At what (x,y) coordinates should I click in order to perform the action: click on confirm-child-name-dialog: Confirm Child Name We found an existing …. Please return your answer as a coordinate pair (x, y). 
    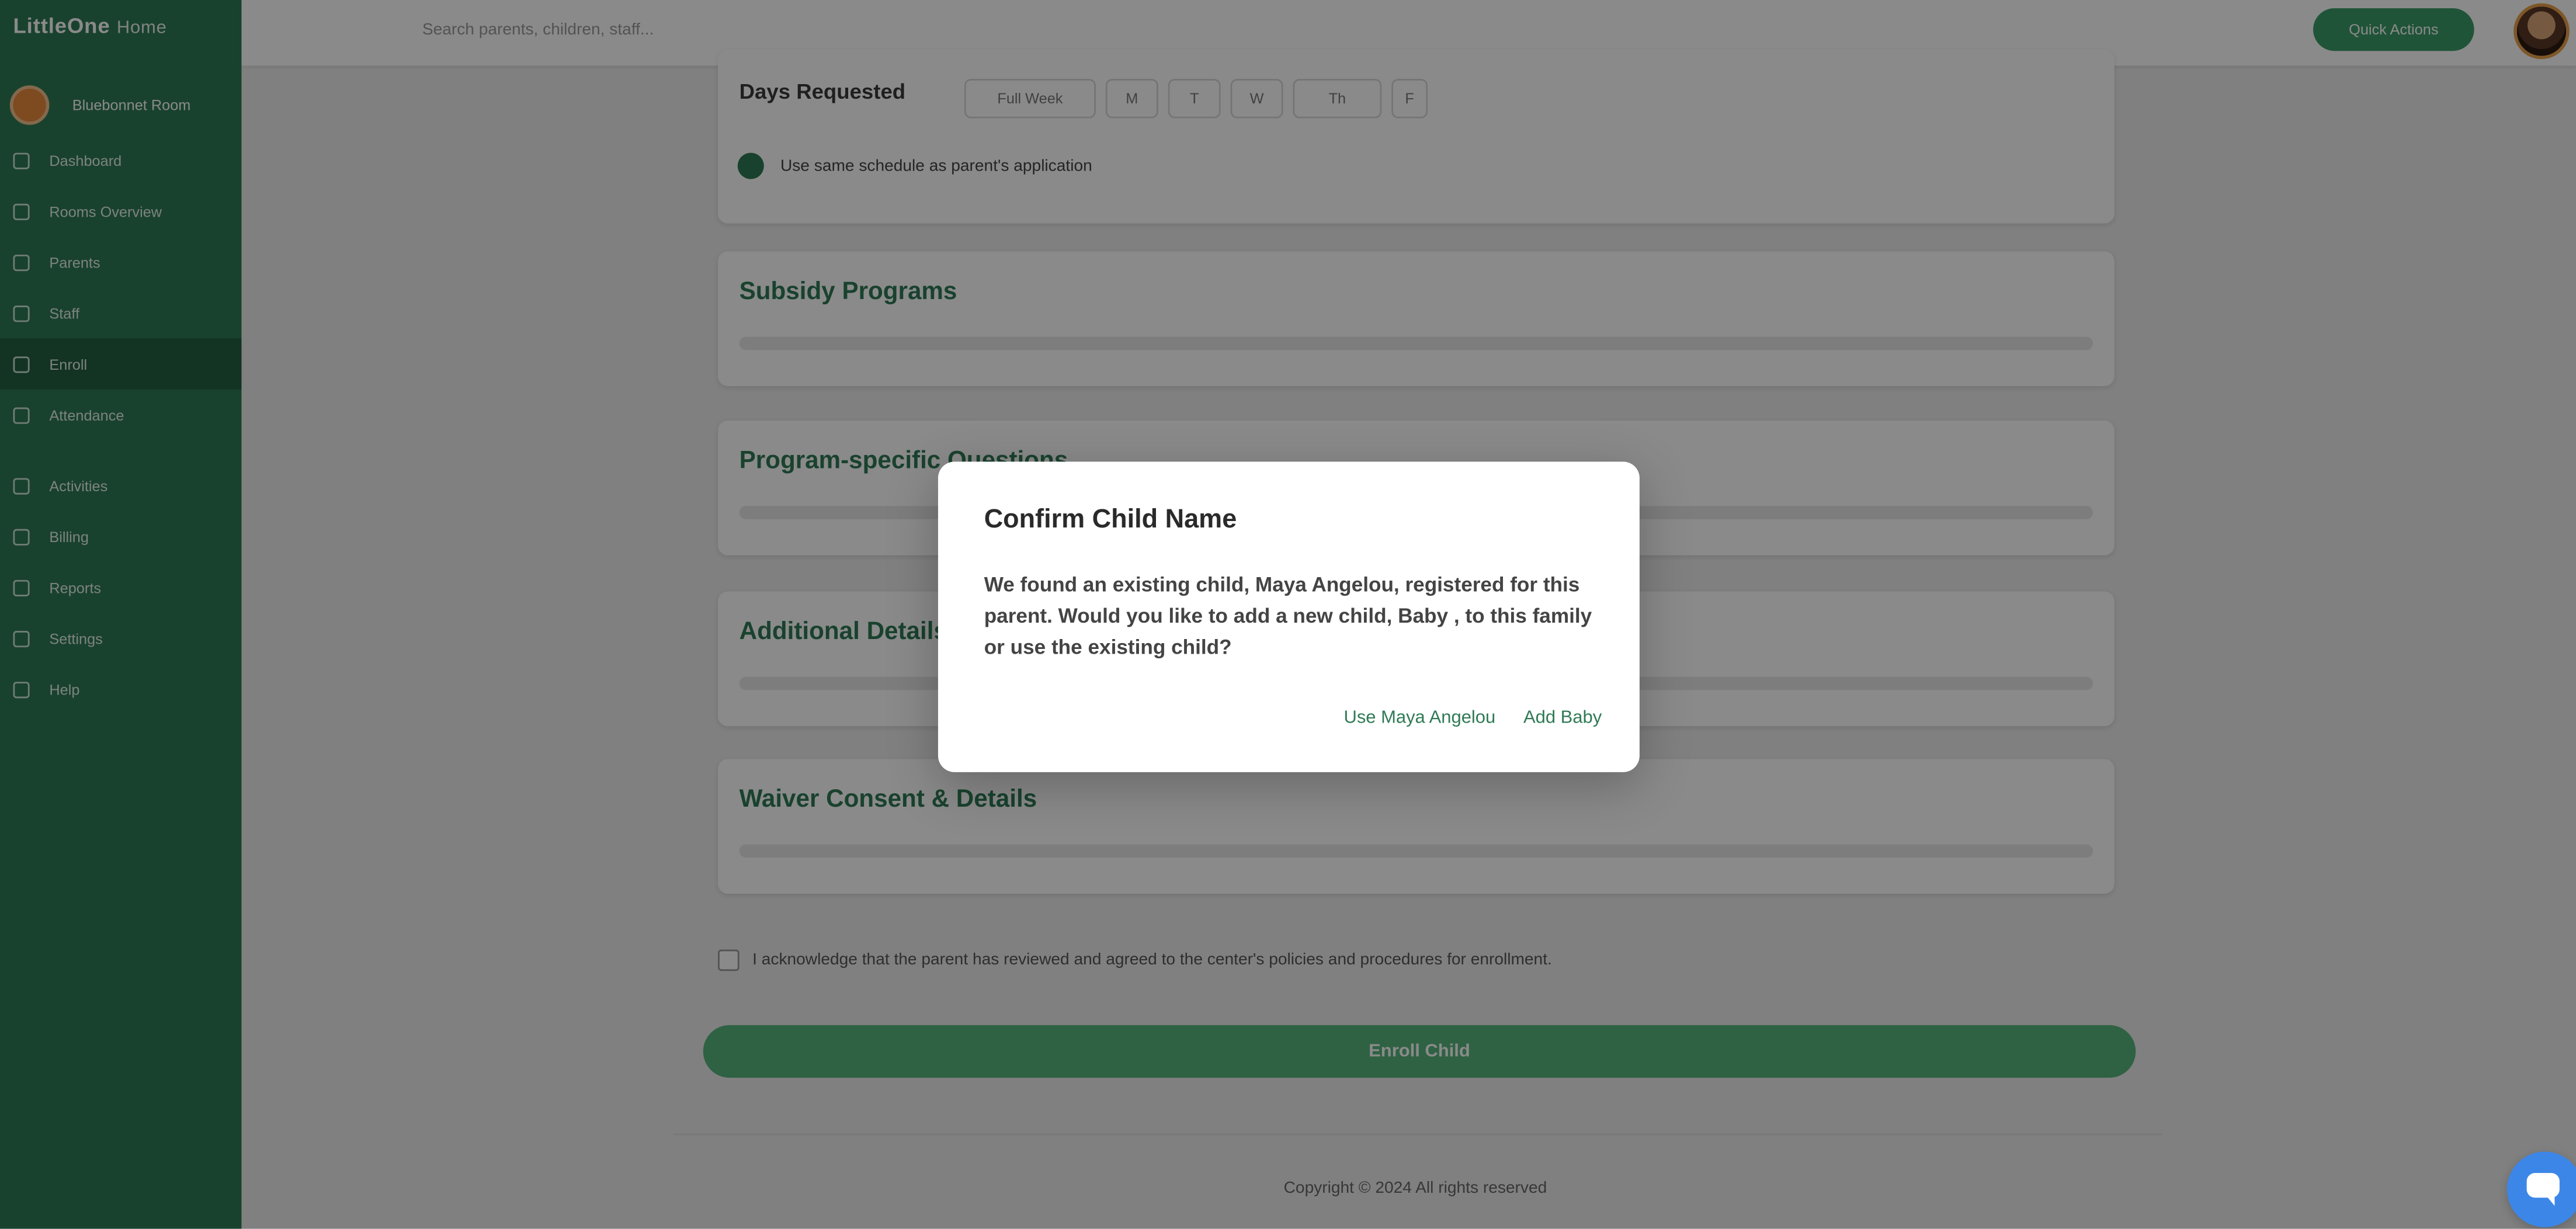
    Looking at the image, I should click on (1289, 617).